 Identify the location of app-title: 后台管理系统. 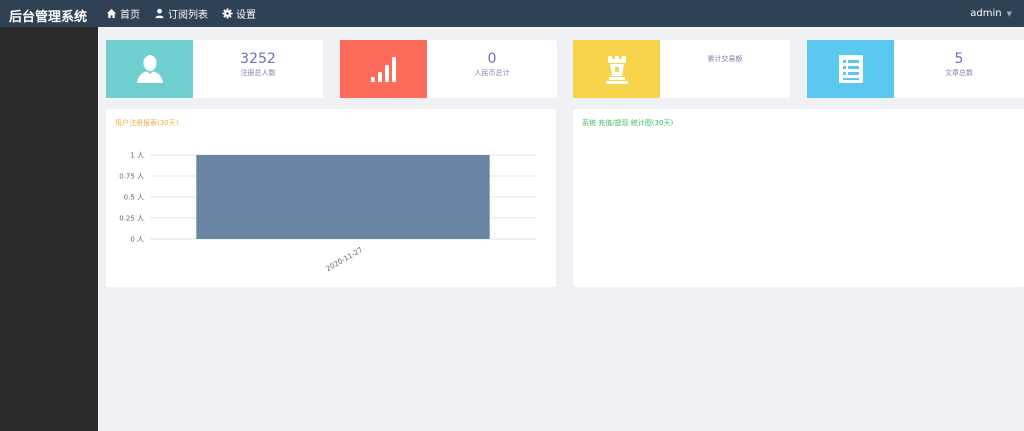
(48, 15).